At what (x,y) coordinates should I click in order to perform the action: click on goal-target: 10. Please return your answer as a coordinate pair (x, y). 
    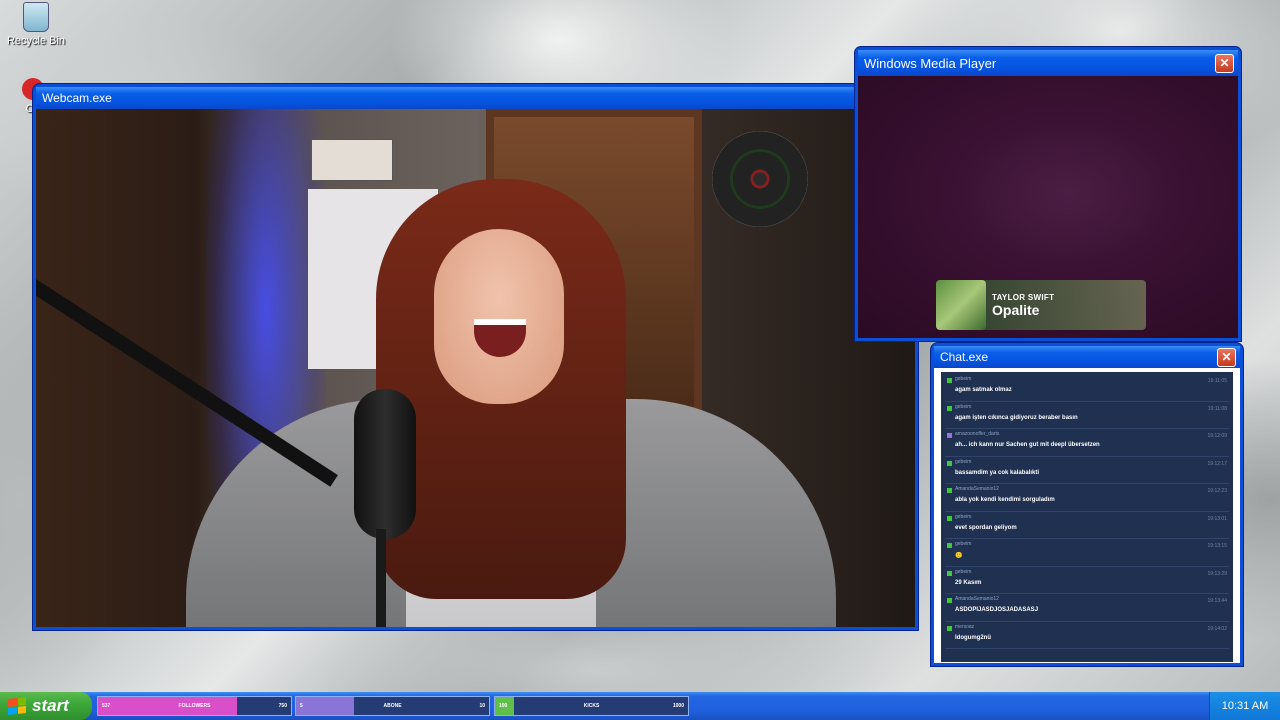
    Looking at the image, I should click on (482, 706).